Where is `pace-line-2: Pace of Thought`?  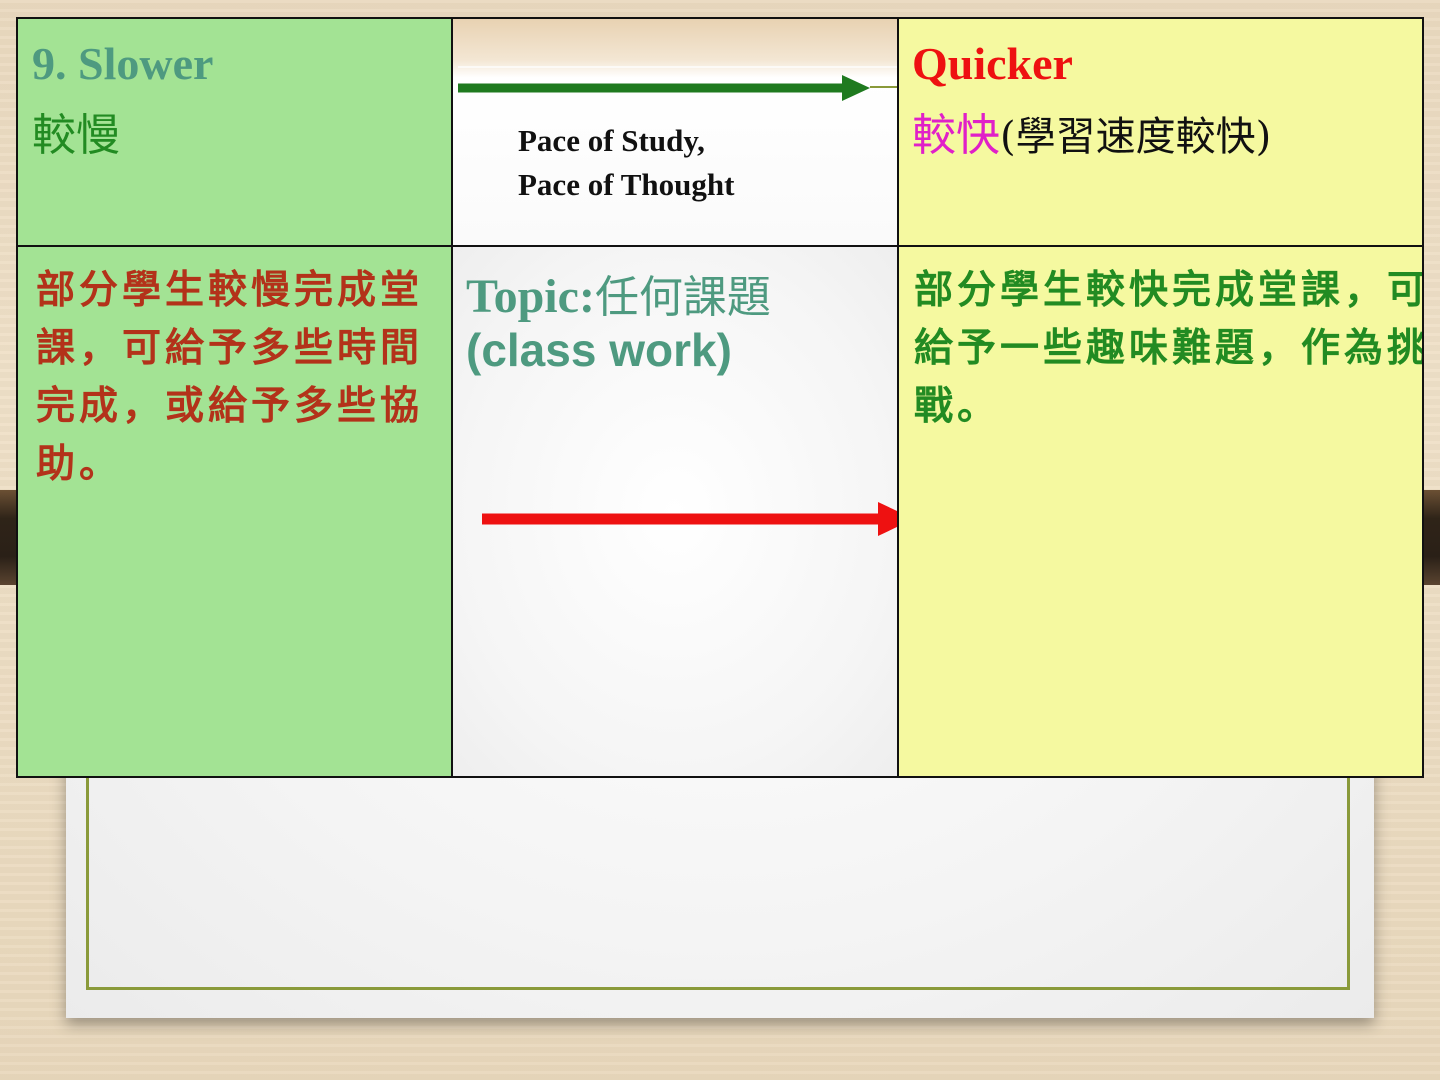
pace-line-2: Pace of Thought is located at coordinates (626, 184).